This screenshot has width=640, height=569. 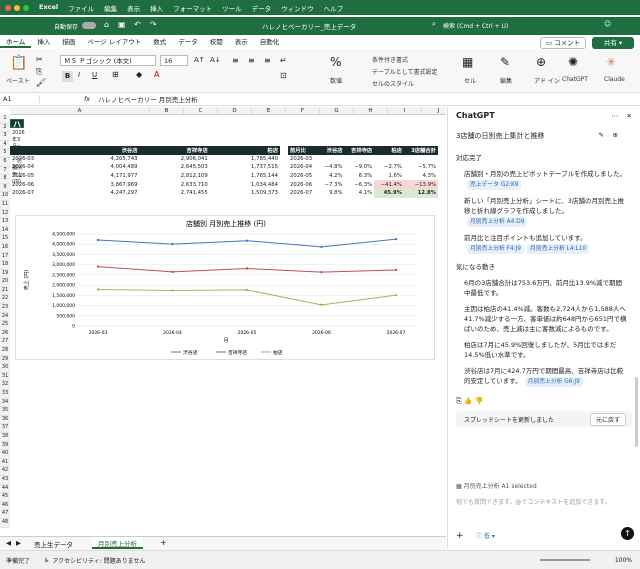 I want to click on menu-help: ヘルプ, so click(x=334, y=8).